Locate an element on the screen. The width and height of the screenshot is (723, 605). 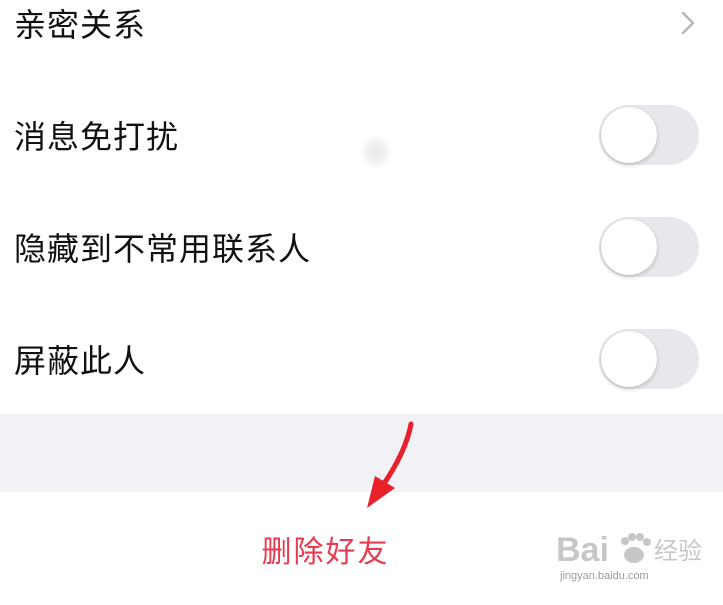
setting-label-hide-to-infrequent: 隐藏到不常用联系人 is located at coordinates (163, 249).